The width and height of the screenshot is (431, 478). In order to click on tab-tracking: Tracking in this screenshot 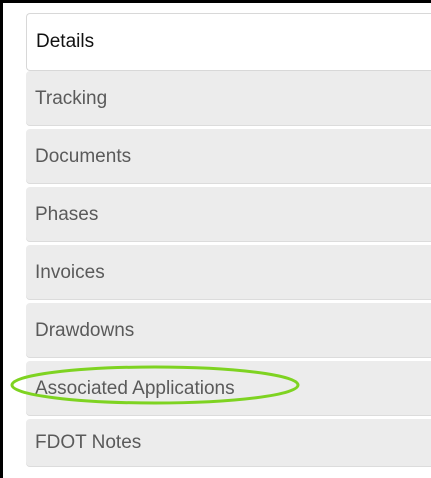, I will do `click(228, 98)`.